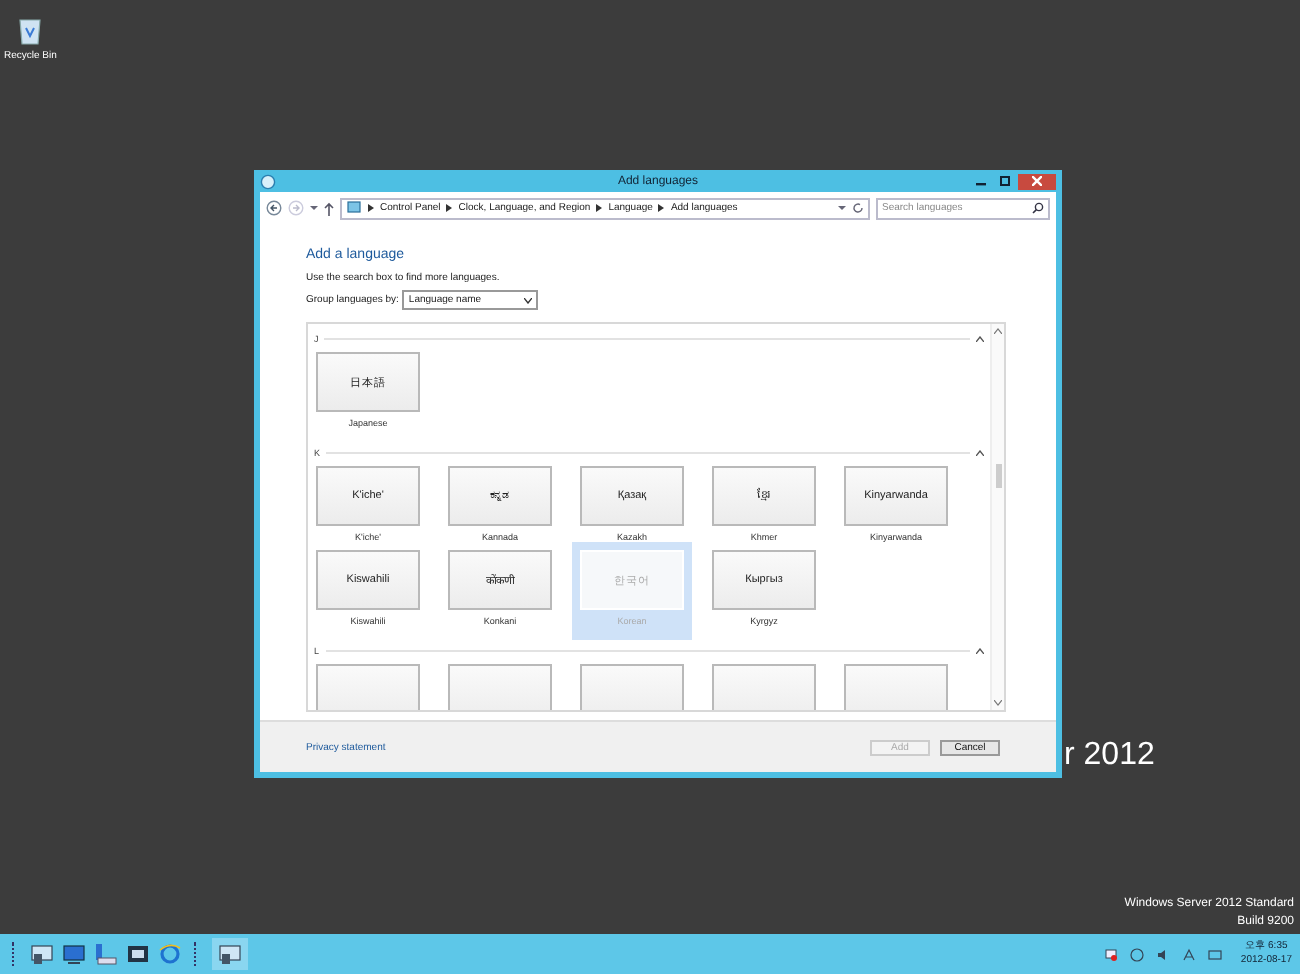 This screenshot has height=974, width=1300. I want to click on background-text: r 2012, so click(1109, 756).